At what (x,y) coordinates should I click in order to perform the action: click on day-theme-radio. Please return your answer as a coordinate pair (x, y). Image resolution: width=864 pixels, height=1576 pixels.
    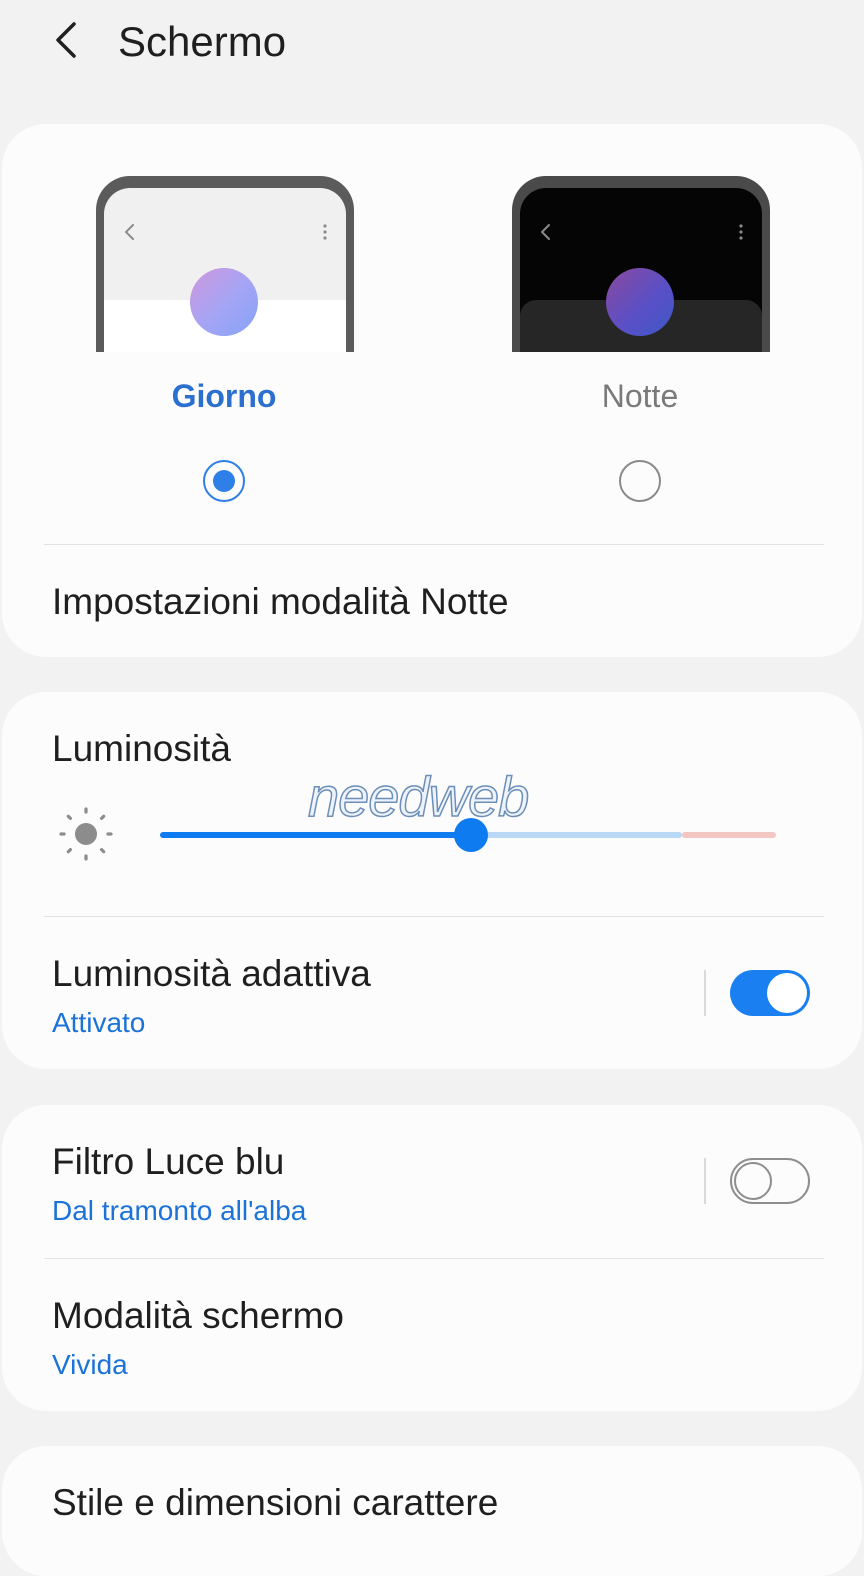
    Looking at the image, I should click on (224, 481).